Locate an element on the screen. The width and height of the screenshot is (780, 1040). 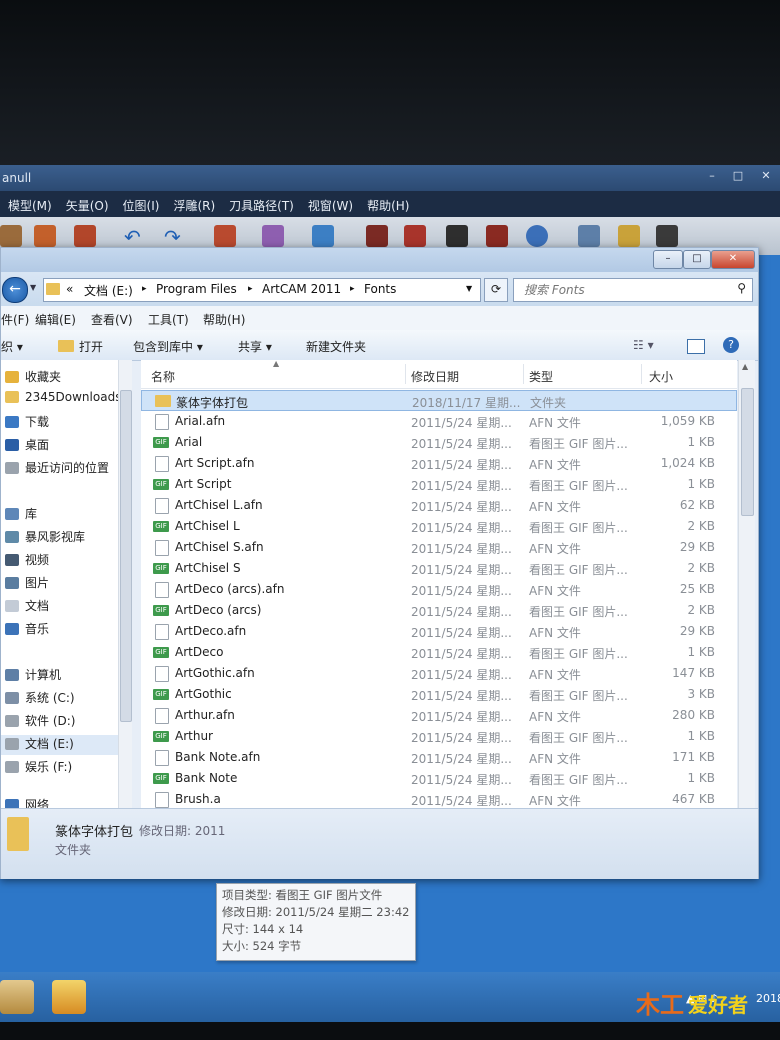
view-options-icon: ☷ ▾ is located at coordinates (643, 345).